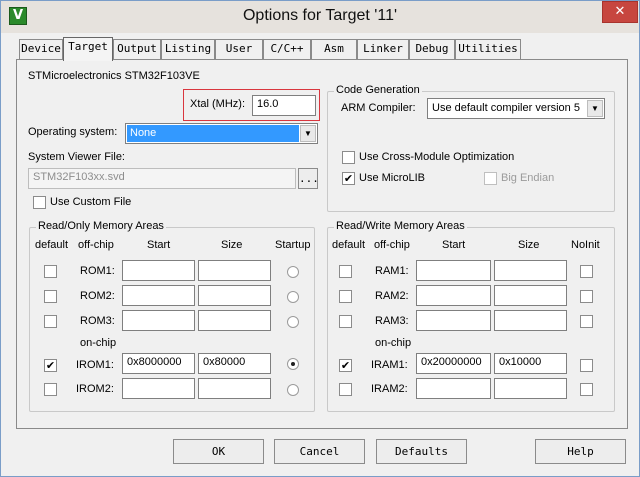 The height and width of the screenshot is (477, 640). I want to click on rom1-start-input, so click(158, 270).